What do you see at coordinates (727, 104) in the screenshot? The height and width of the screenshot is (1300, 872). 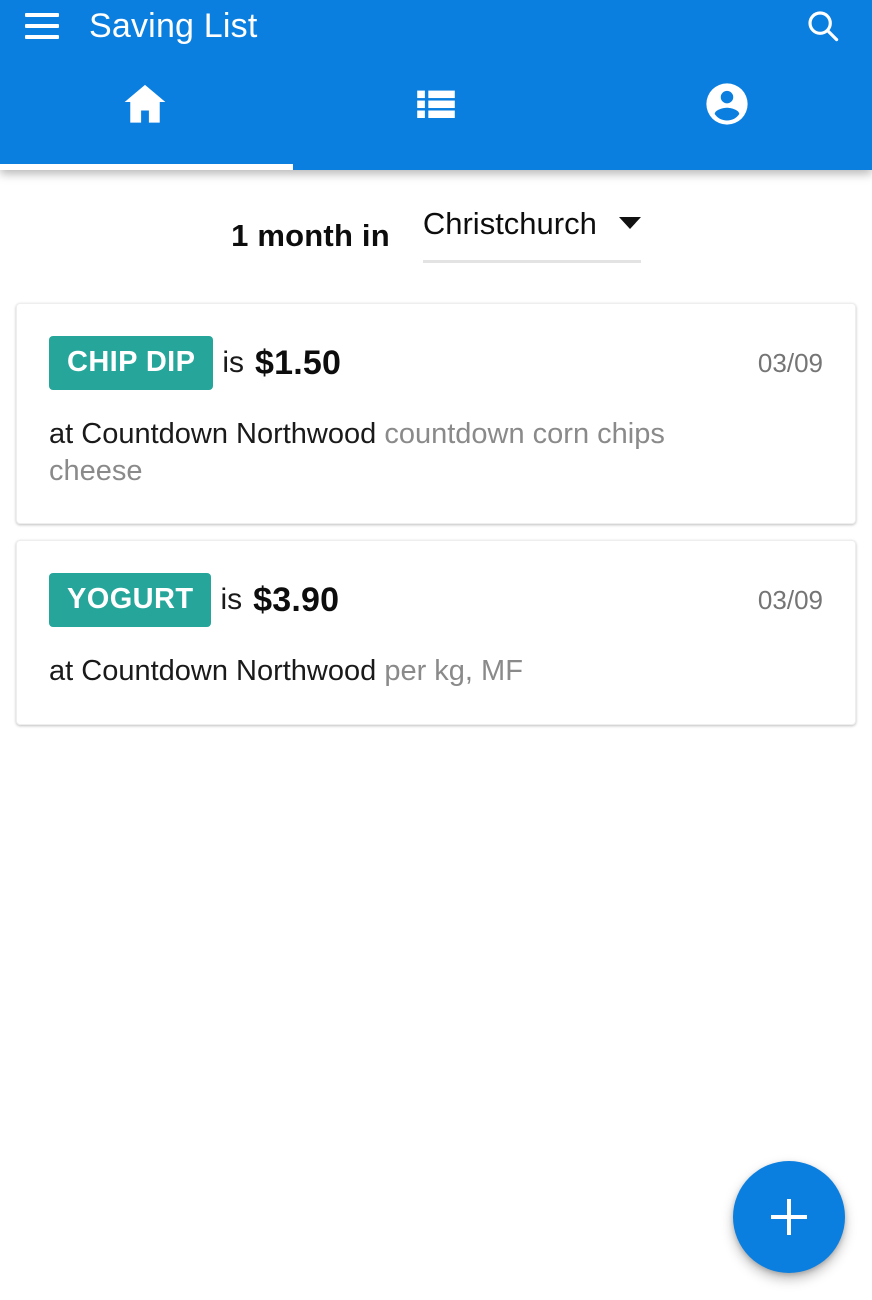 I see `account-circle-icon` at bounding box center [727, 104].